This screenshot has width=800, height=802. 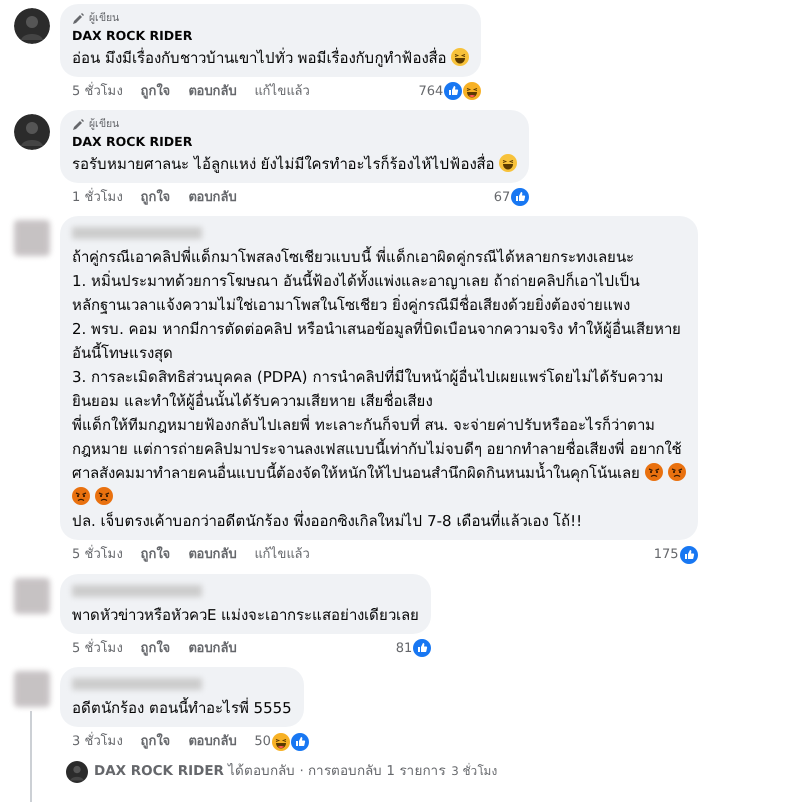 What do you see at coordinates (246, 615) in the screenshot?
I see `comment-text: พาดหัวข่าวหรือหัวควE แม่งจะเอากระแสอย่างเดียวเลย` at bounding box center [246, 615].